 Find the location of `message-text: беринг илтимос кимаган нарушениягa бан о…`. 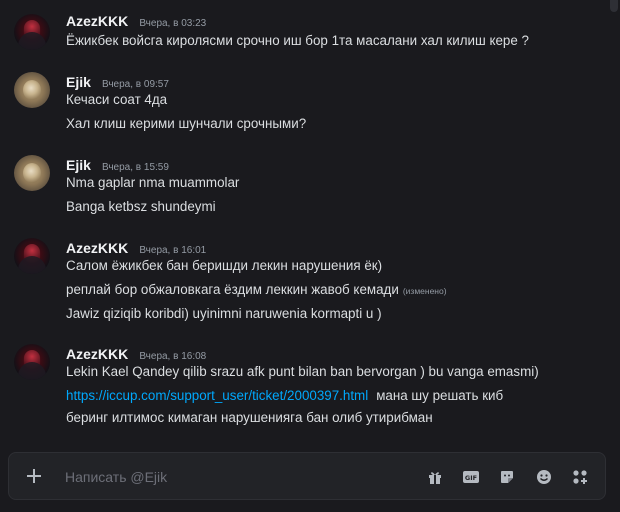

message-text: беринг илтимос кимаган нарушениягa бан о… is located at coordinates (249, 417).